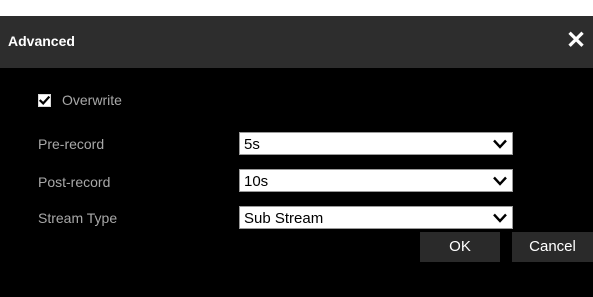 The width and height of the screenshot is (593, 297). What do you see at coordinates (284, 218) in the screenshot?
I see `stream-type-value: Sub Stream` at bounding box center [284, 218].